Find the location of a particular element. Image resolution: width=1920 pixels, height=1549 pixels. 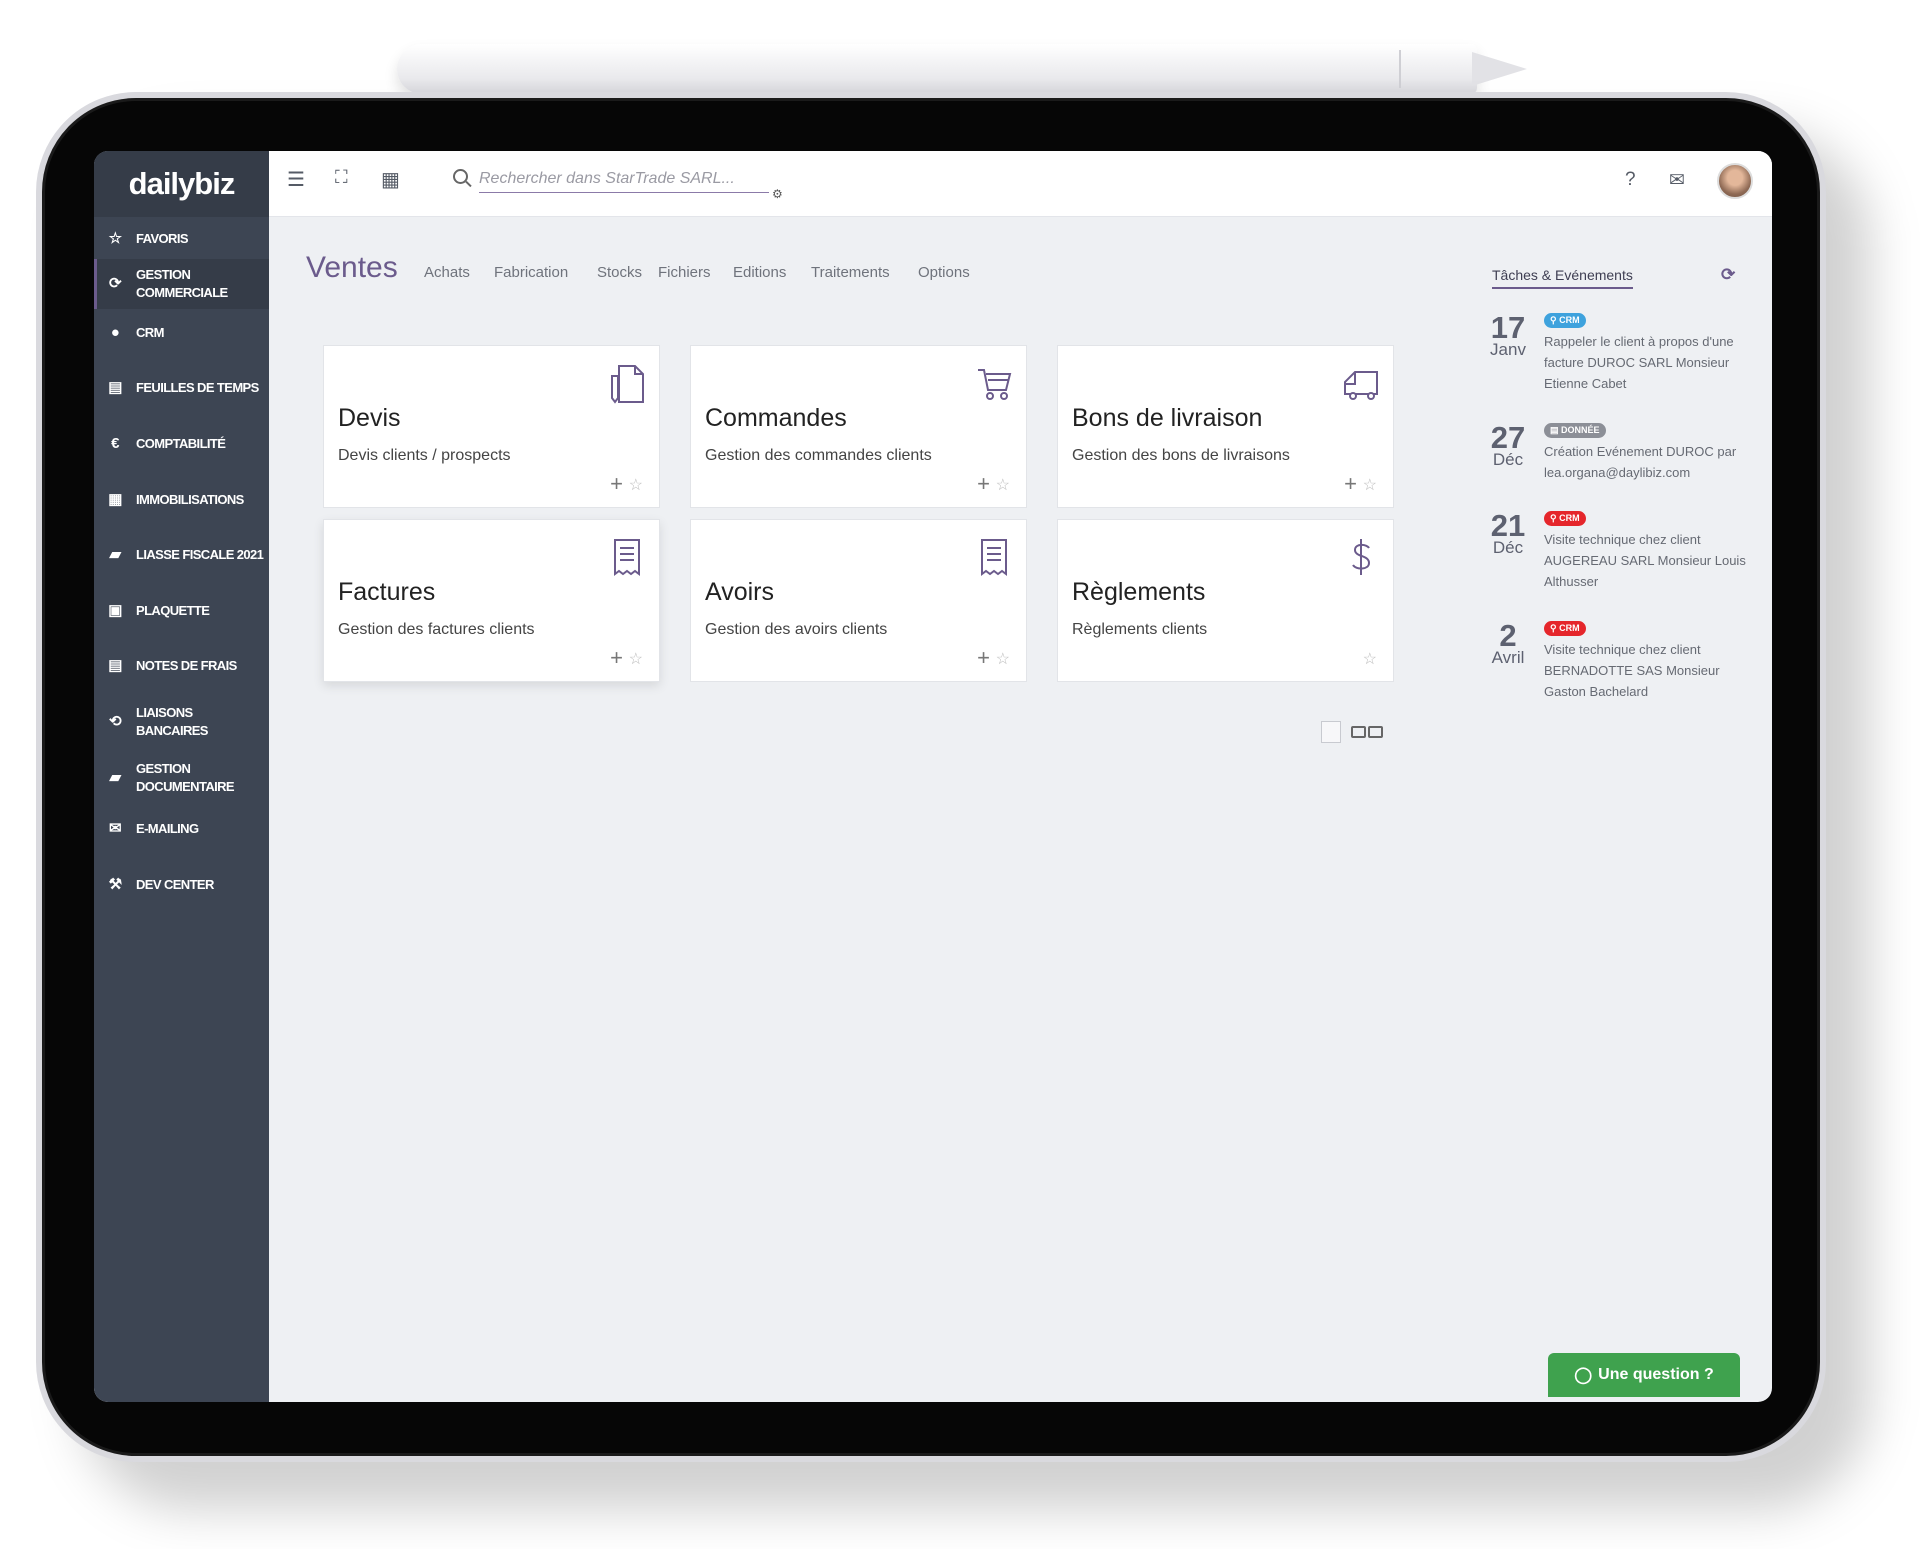

tab-fichiers: Fichiers is located at coordinates (684, 272).